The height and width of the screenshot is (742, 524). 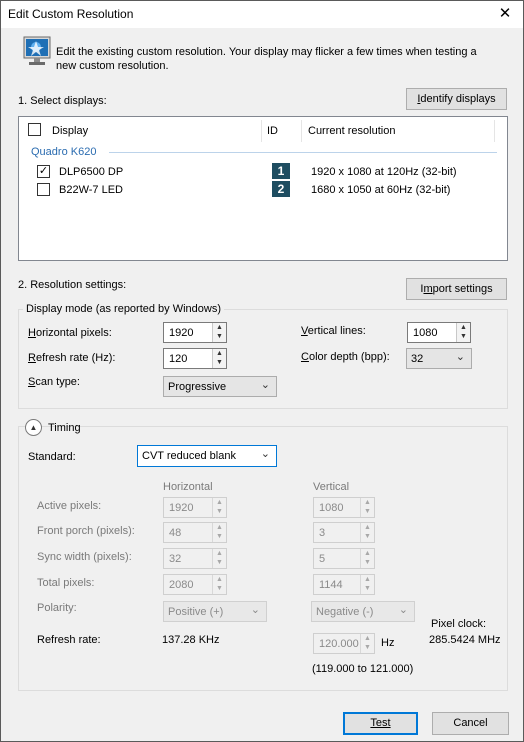 What do you see at coordinates (72, 285) in the screenshot?
I see `resolution-settings-heading: 2. Resolution settings:` at bounding box center [72, 285].